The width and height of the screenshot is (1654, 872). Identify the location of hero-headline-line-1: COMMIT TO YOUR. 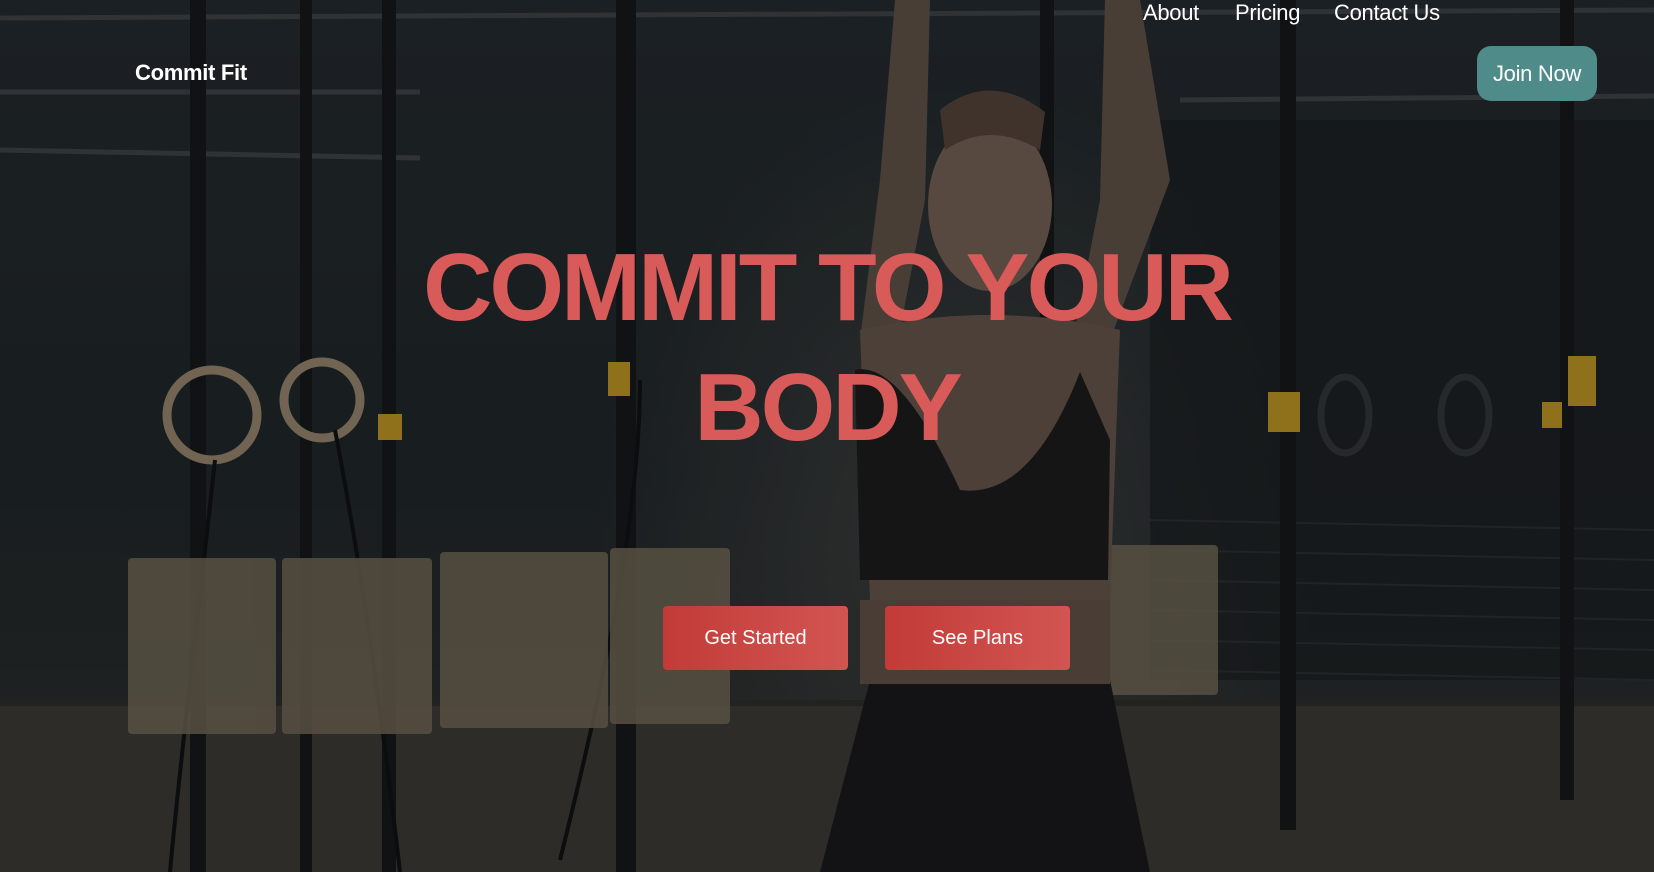
(828, 287).